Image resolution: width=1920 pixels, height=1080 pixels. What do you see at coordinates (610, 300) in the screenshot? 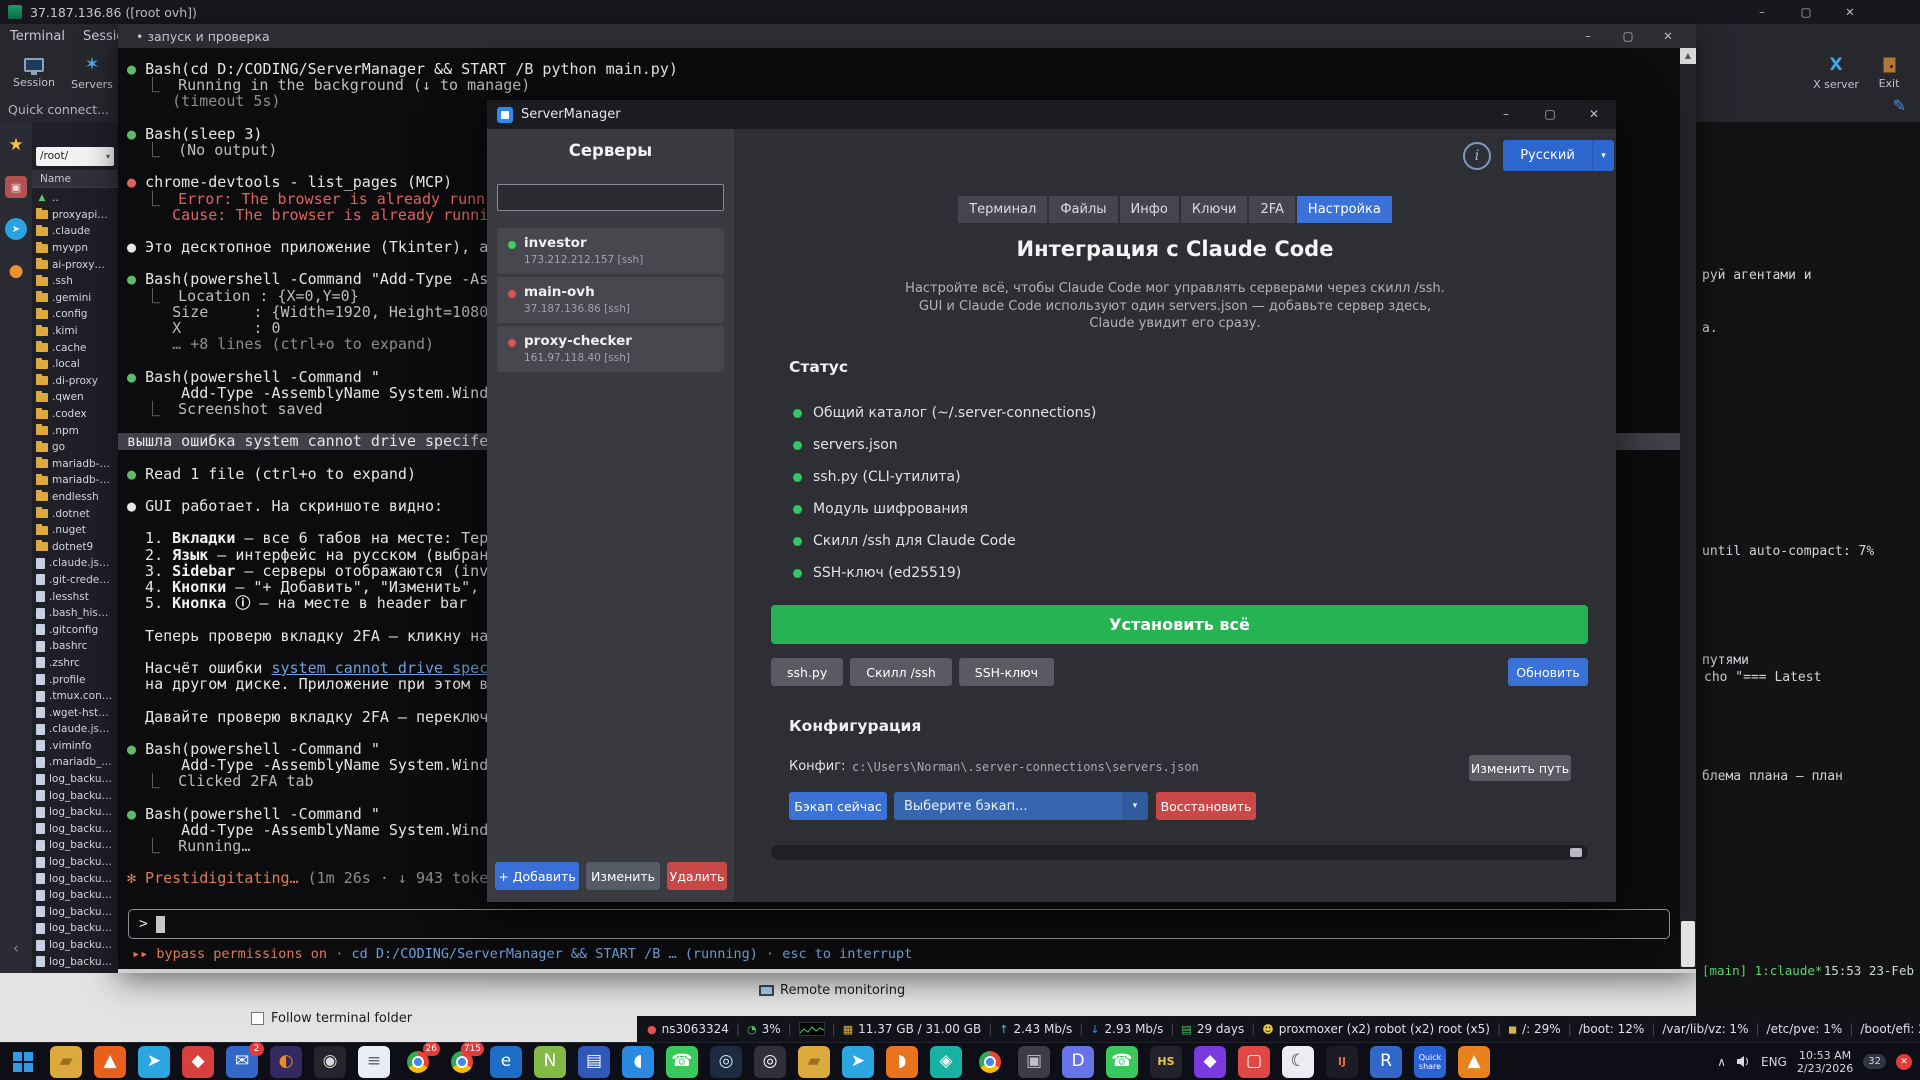
I see `server-list-item: main-ovh 37.187.136.86 [ssh]` at bounding box center [610, 300].